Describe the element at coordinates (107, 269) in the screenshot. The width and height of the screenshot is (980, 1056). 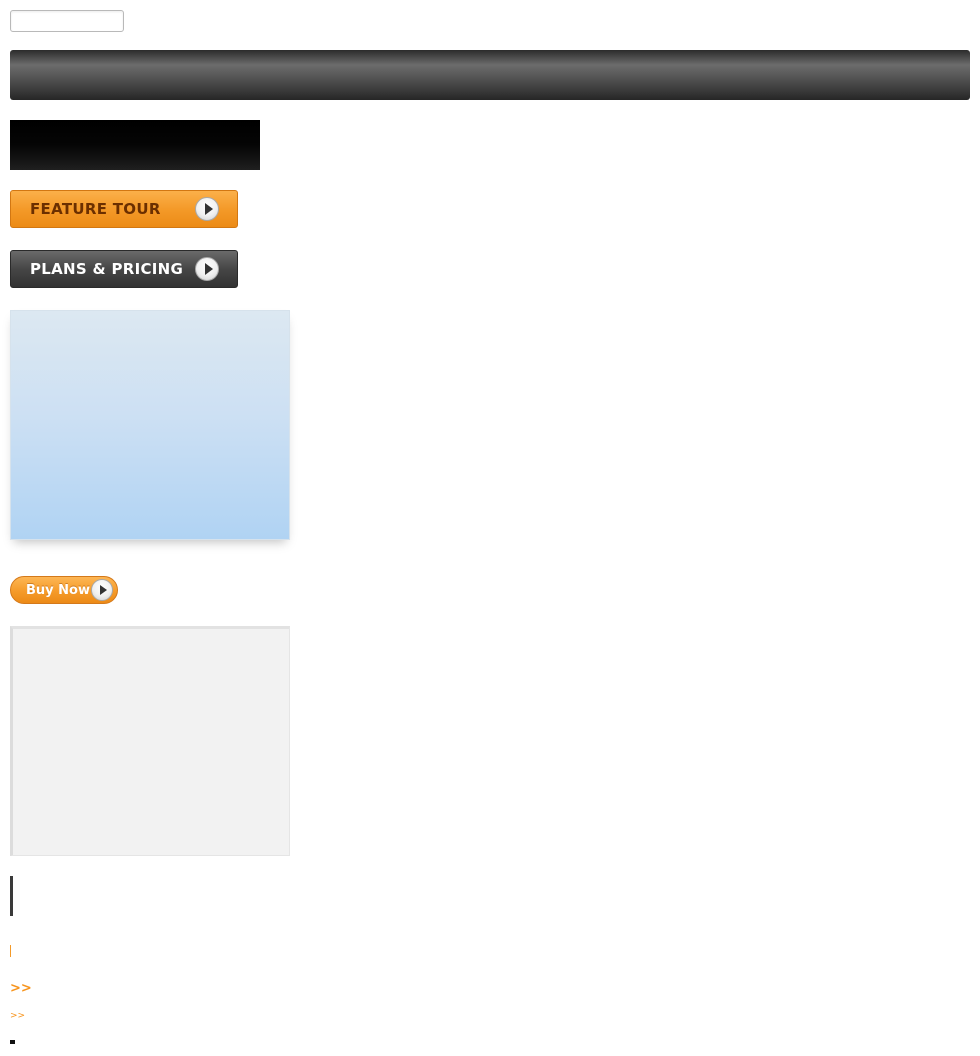
I see `plans-pricing-label: PLANS & PRICING` at that location.